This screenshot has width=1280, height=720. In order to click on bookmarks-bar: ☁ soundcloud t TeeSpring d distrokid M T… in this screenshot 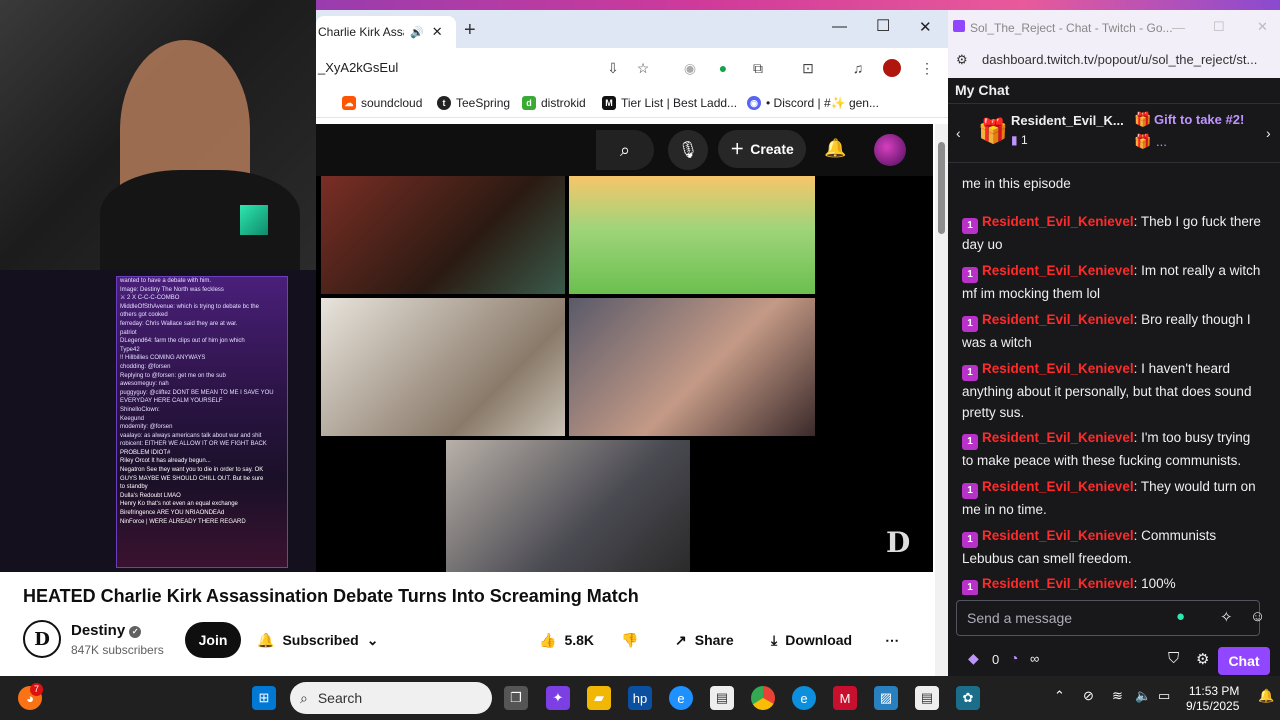, I will do `click(632, 103)`.